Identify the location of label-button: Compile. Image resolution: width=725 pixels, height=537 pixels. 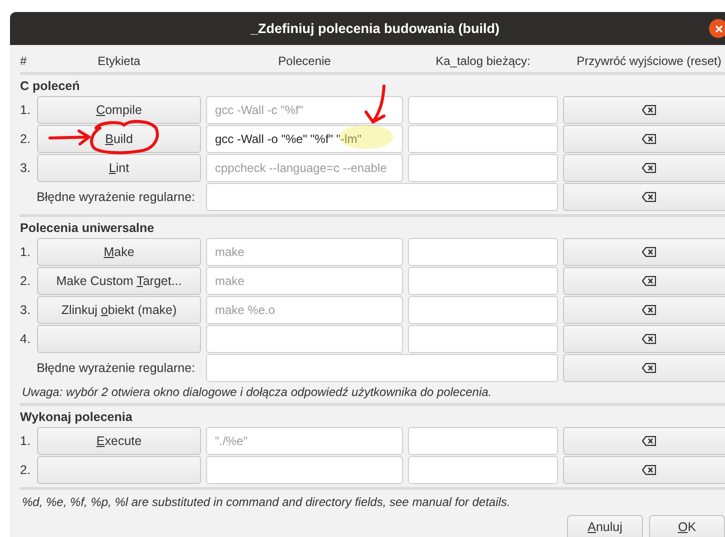
(119, 110).